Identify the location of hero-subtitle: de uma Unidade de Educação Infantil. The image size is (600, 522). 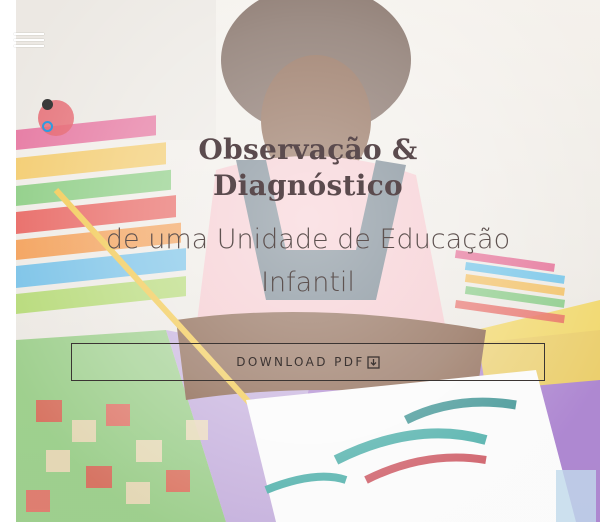
(308, 261).